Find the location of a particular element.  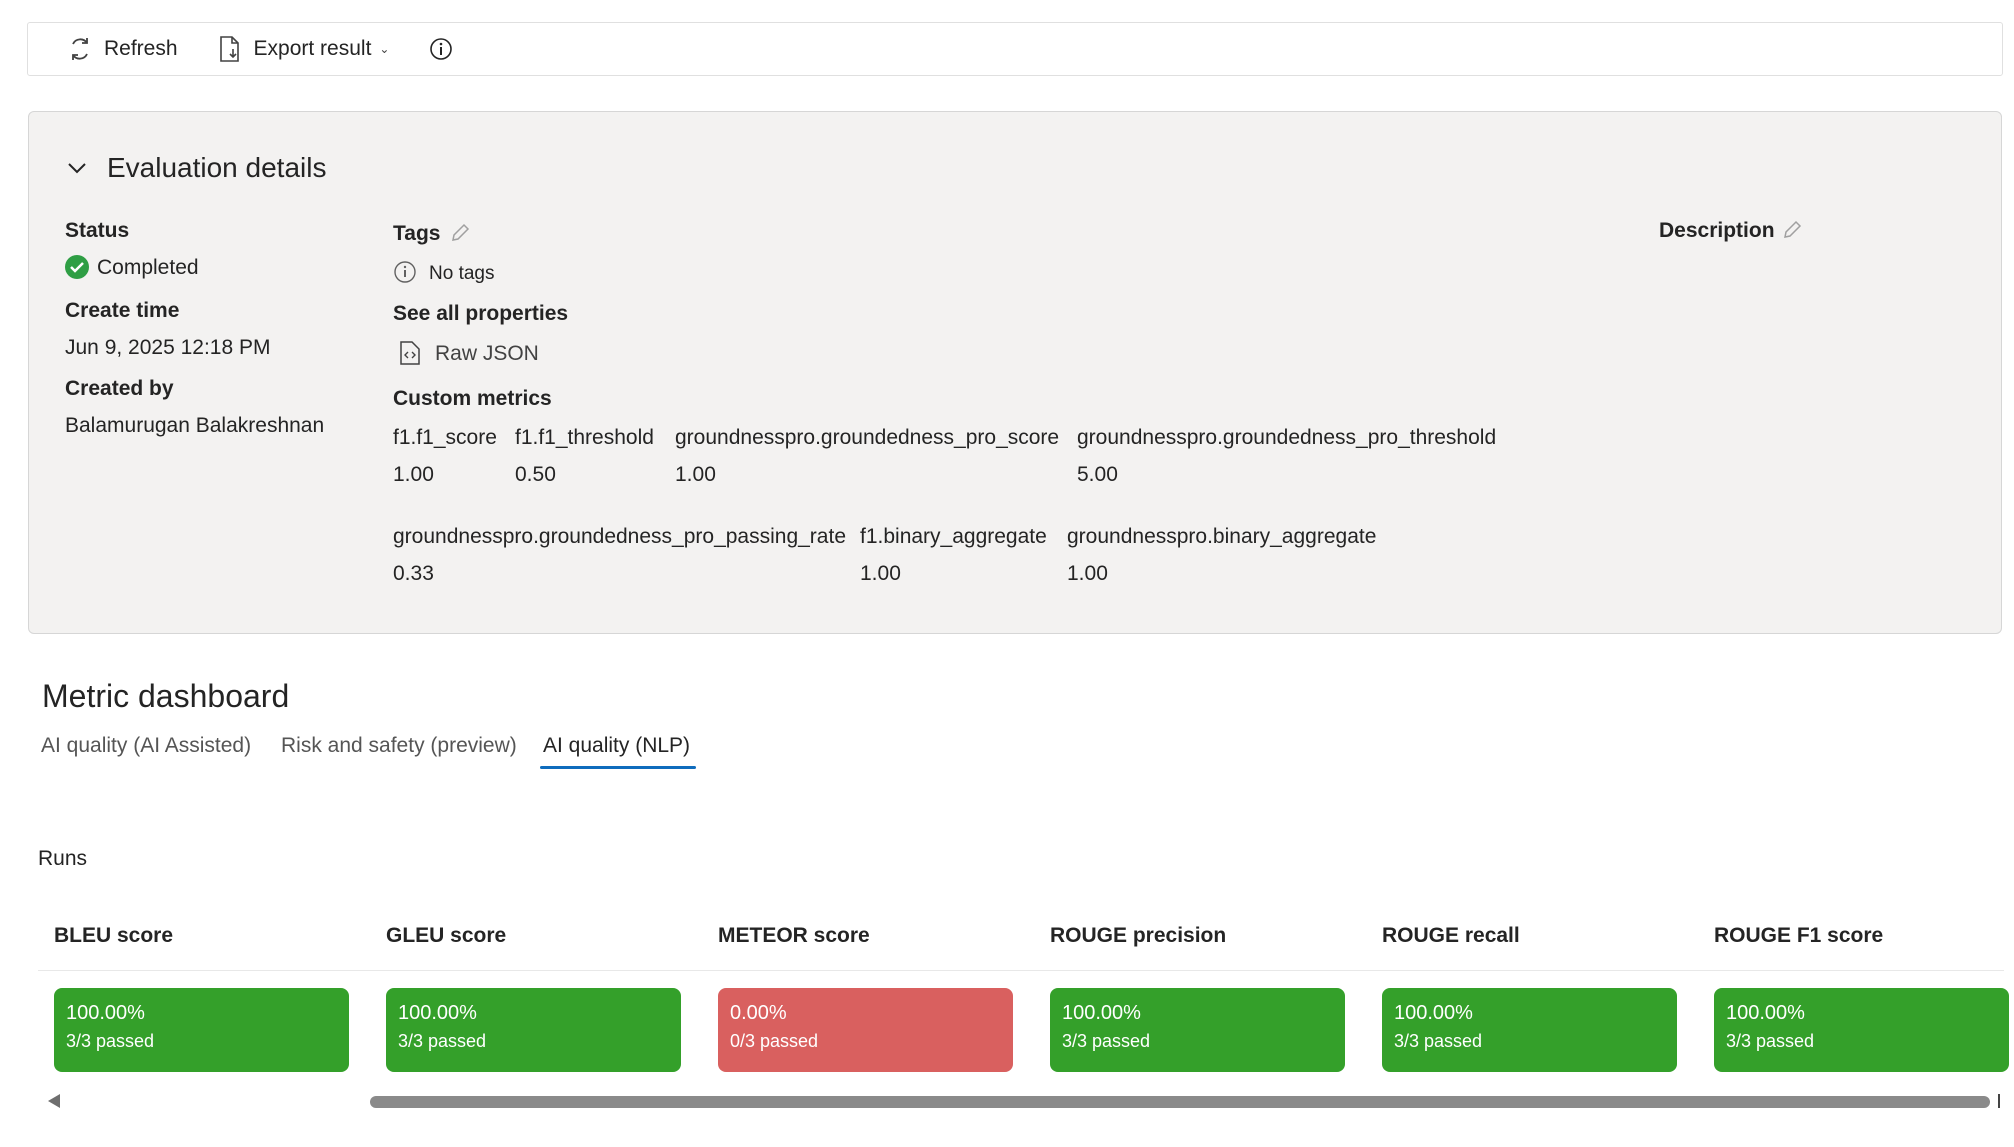

refresh-label: Refresh is located at coordinates (141, 48).